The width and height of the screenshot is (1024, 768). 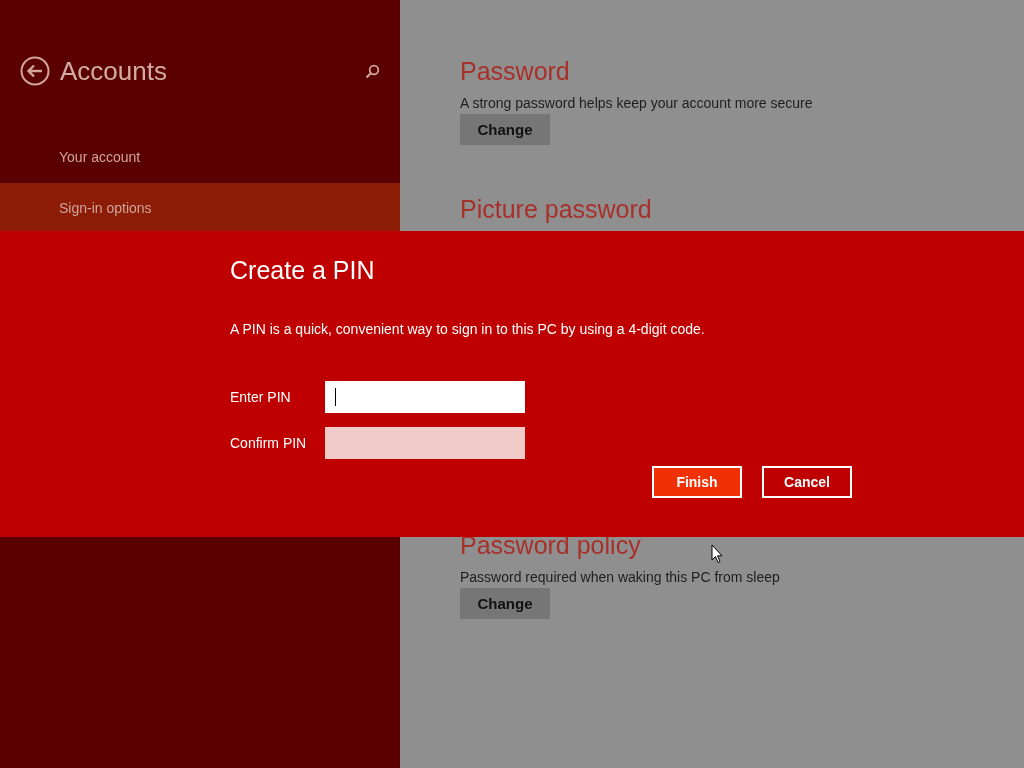 I want to click on sidebar-item: Your account, so click(x=200, y=157).